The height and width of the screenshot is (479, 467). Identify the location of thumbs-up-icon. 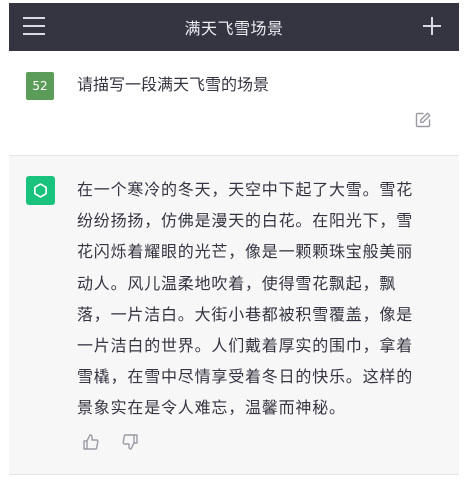
(91, 442).